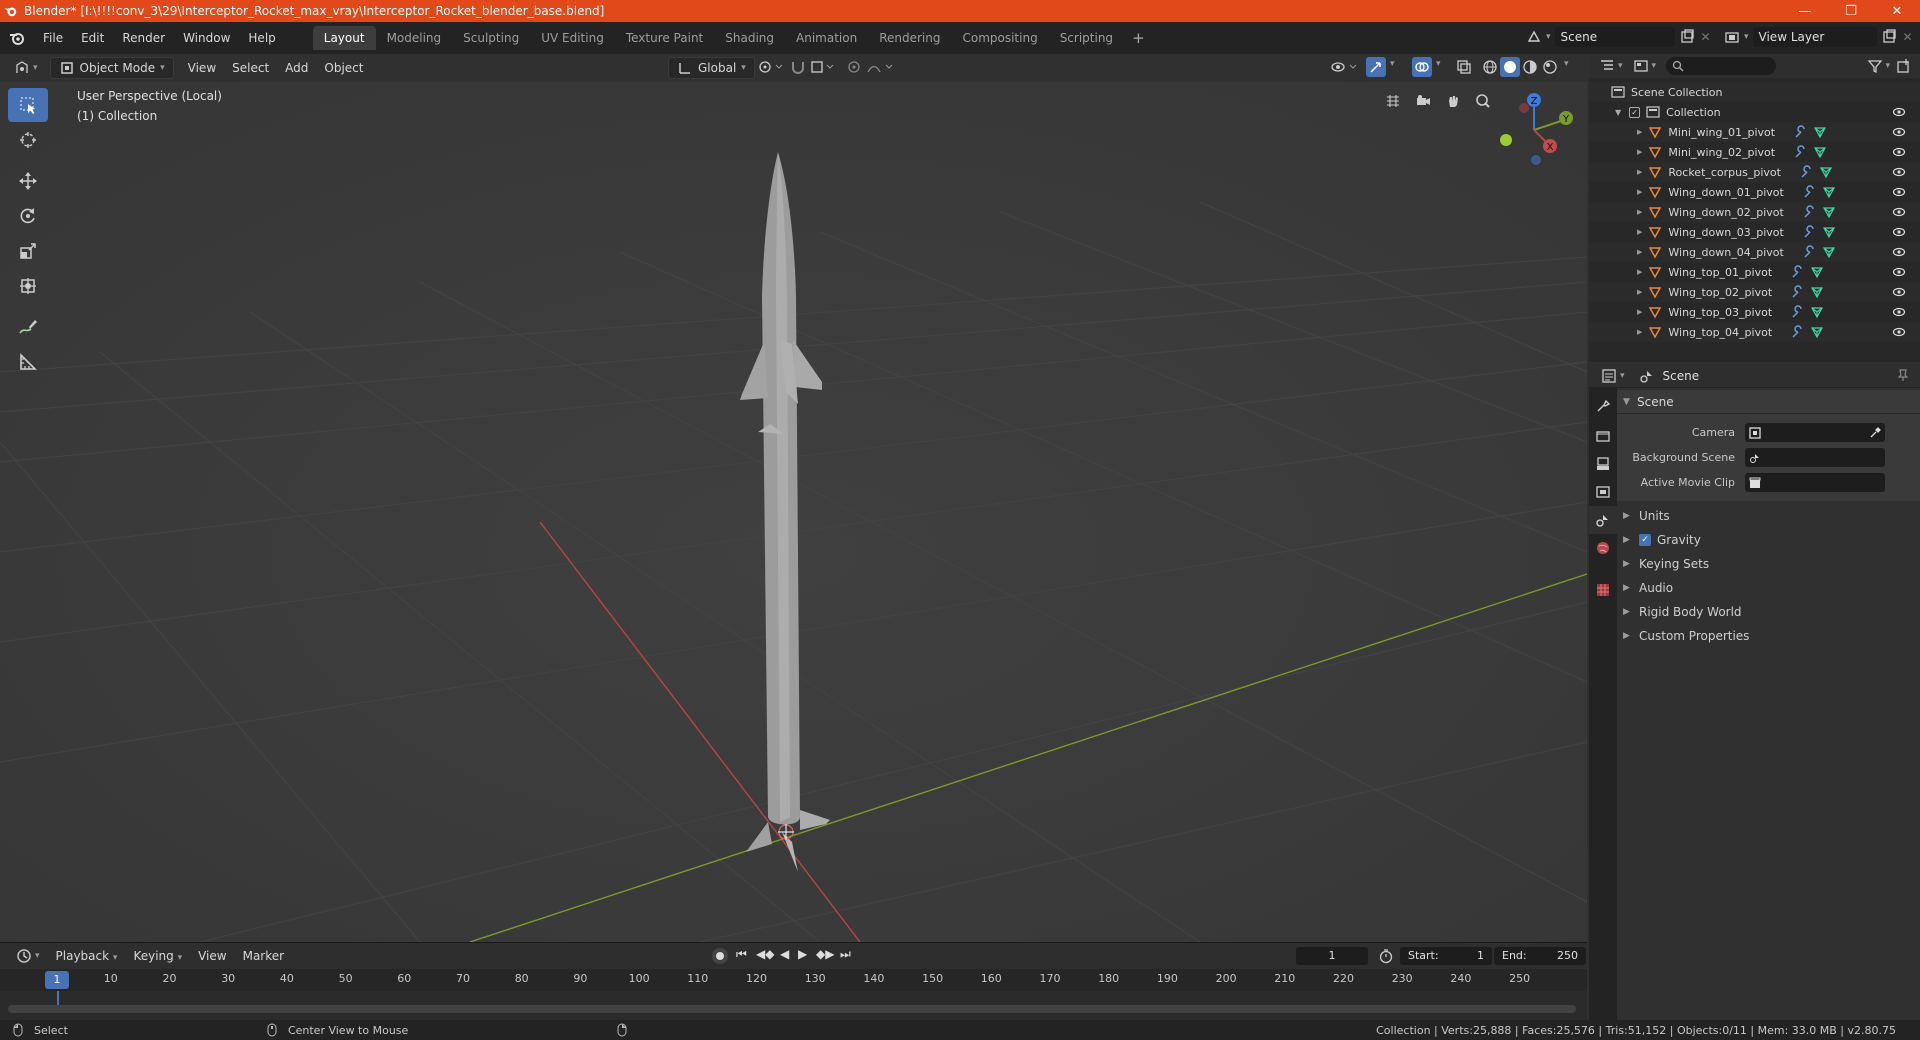 Image resolution: width=1920 pixels, height=1040 pixels. I want to click on outliner-item-rocket-corpus-pivot: ▶ Rocket_corpus_pivot, so click(1754, 172).